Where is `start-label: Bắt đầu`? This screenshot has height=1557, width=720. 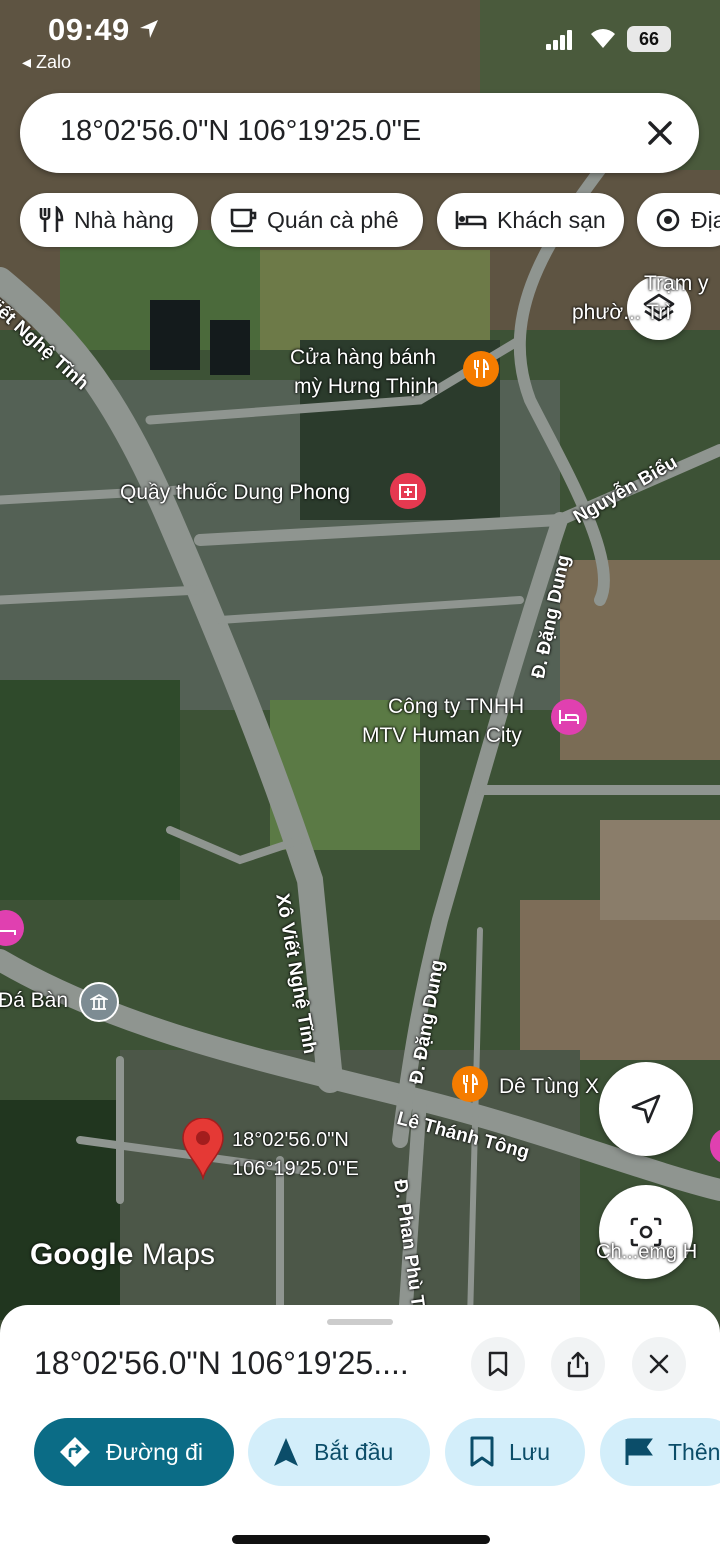 start-label: Bắt đầu is located at coordinates (354, 1451).